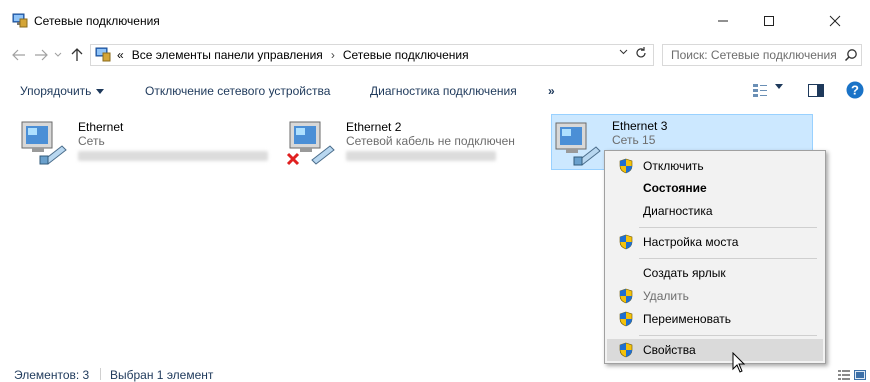  I want to click on maximize-icon, so click(769, 21).